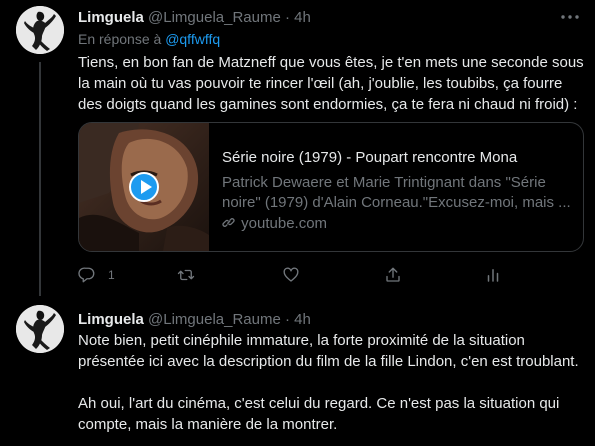  I want to click on like-button, so click(291, 275).